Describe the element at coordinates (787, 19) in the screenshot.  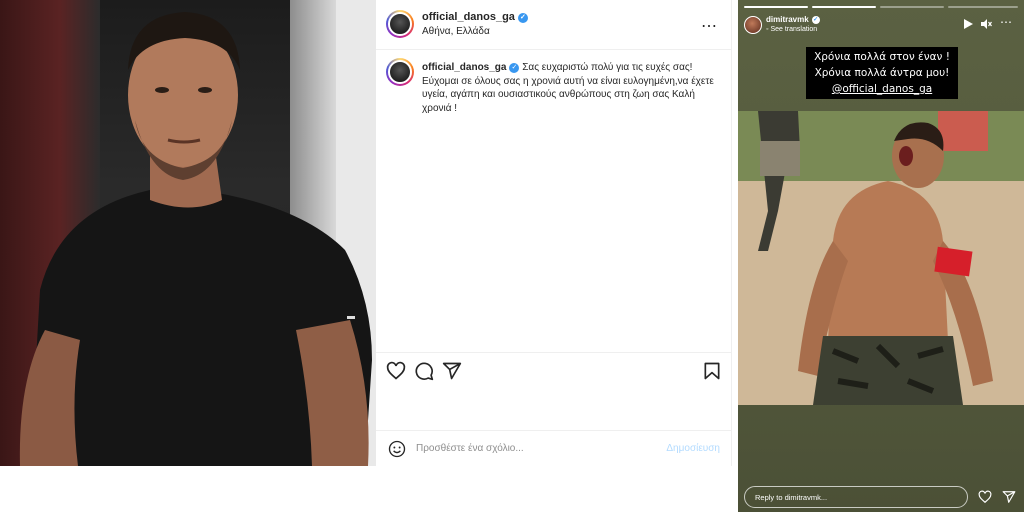
I see `story-username-text: dimitravmk` at that location.